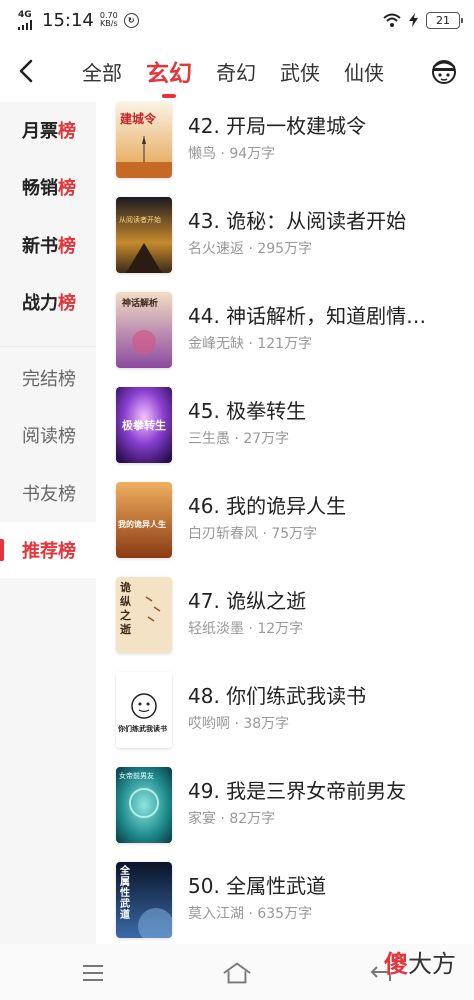  I want to click on sidebar-item-monthly-ticket: 月票榜, so click(48, 130).